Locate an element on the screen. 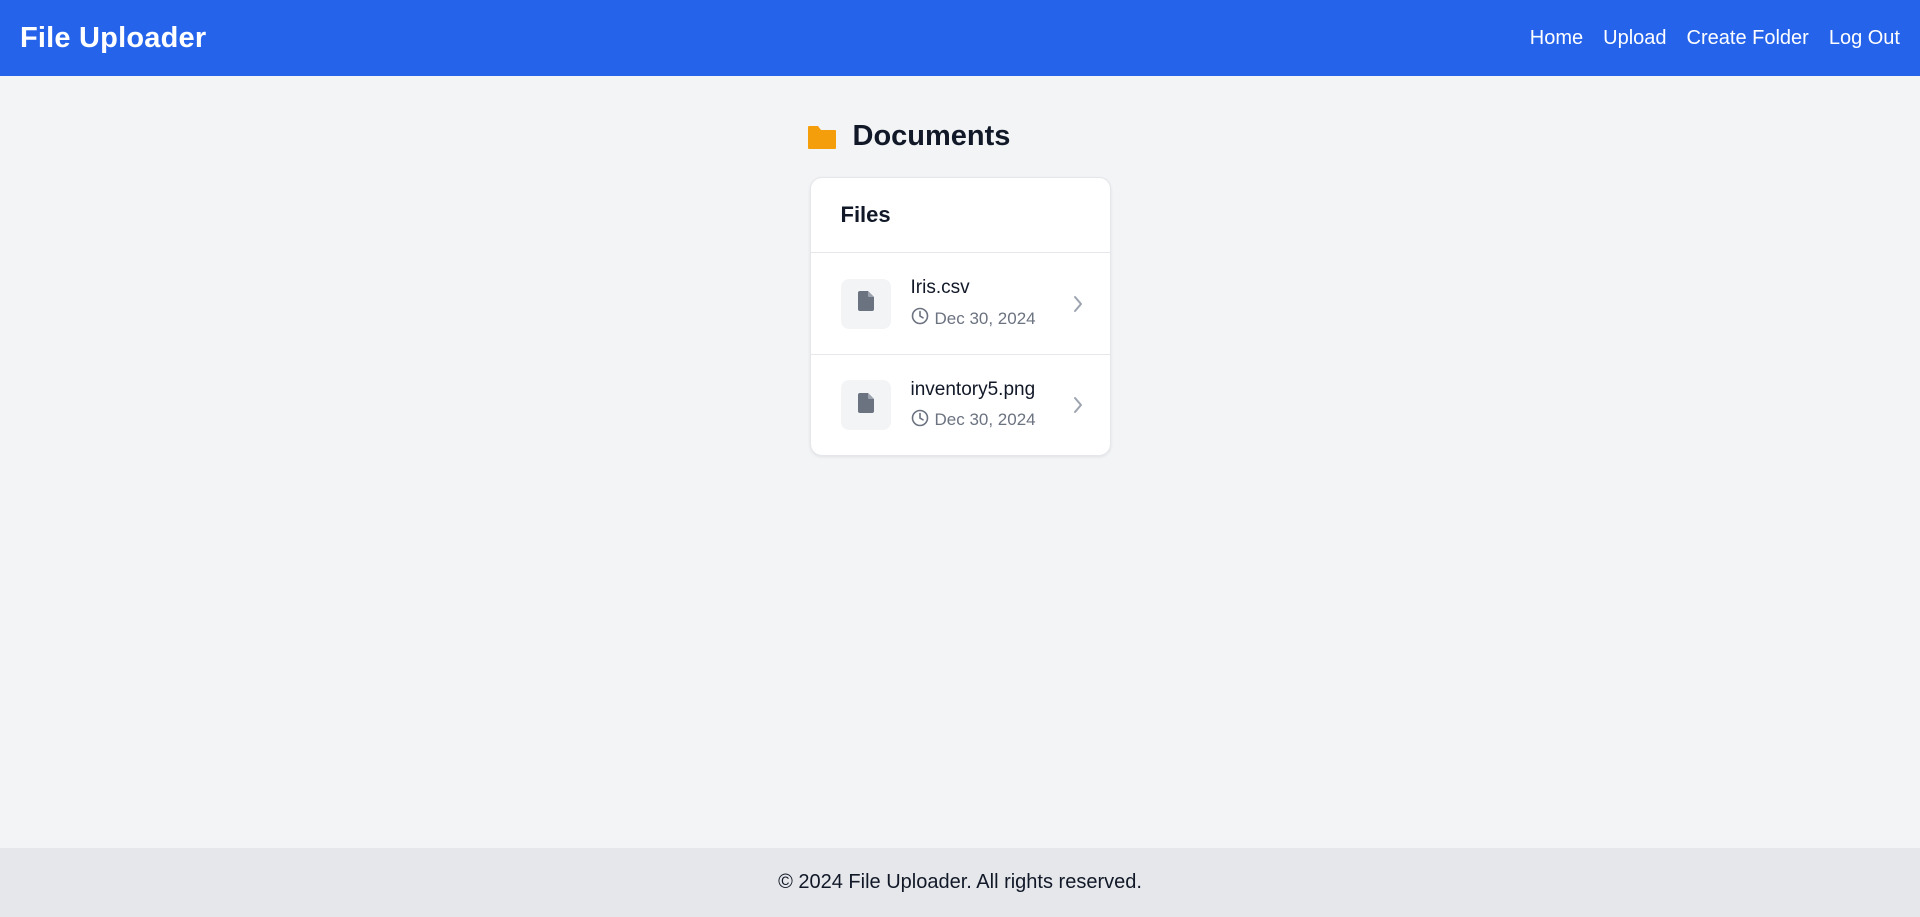 The width and height of the screenshot is (1920, 917). nav-upload: Upload is located at coordinates (1634, 38).